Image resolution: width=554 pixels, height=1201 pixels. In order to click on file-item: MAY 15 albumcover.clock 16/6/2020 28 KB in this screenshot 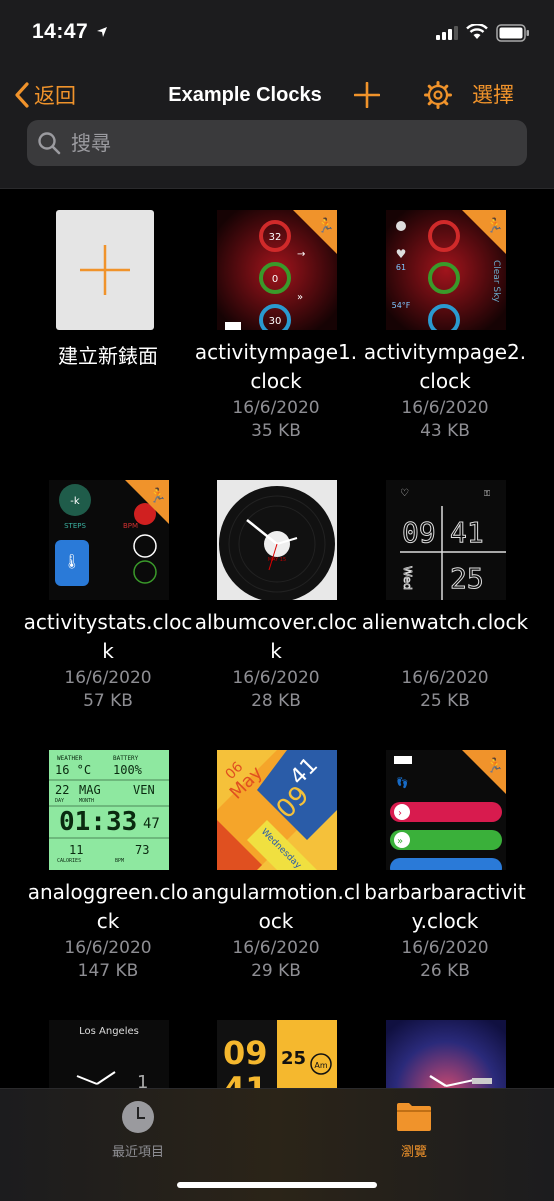, I will do `click(276, 588)`.